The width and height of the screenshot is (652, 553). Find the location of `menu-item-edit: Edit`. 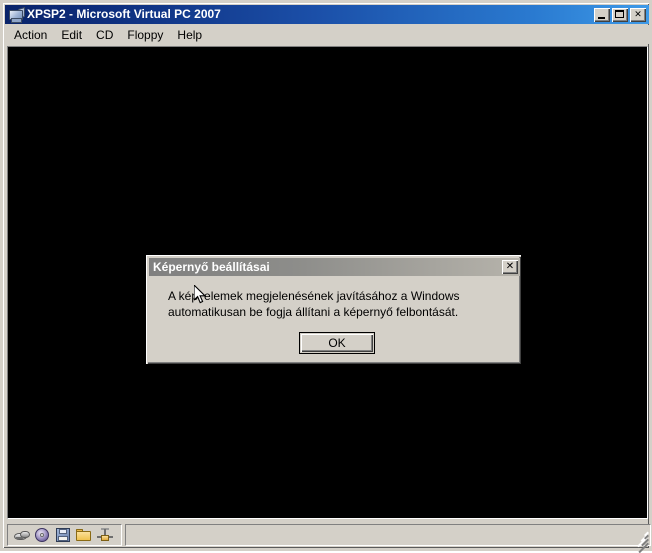

menu-item-edit: Edit is located at coordinates (71, 35).